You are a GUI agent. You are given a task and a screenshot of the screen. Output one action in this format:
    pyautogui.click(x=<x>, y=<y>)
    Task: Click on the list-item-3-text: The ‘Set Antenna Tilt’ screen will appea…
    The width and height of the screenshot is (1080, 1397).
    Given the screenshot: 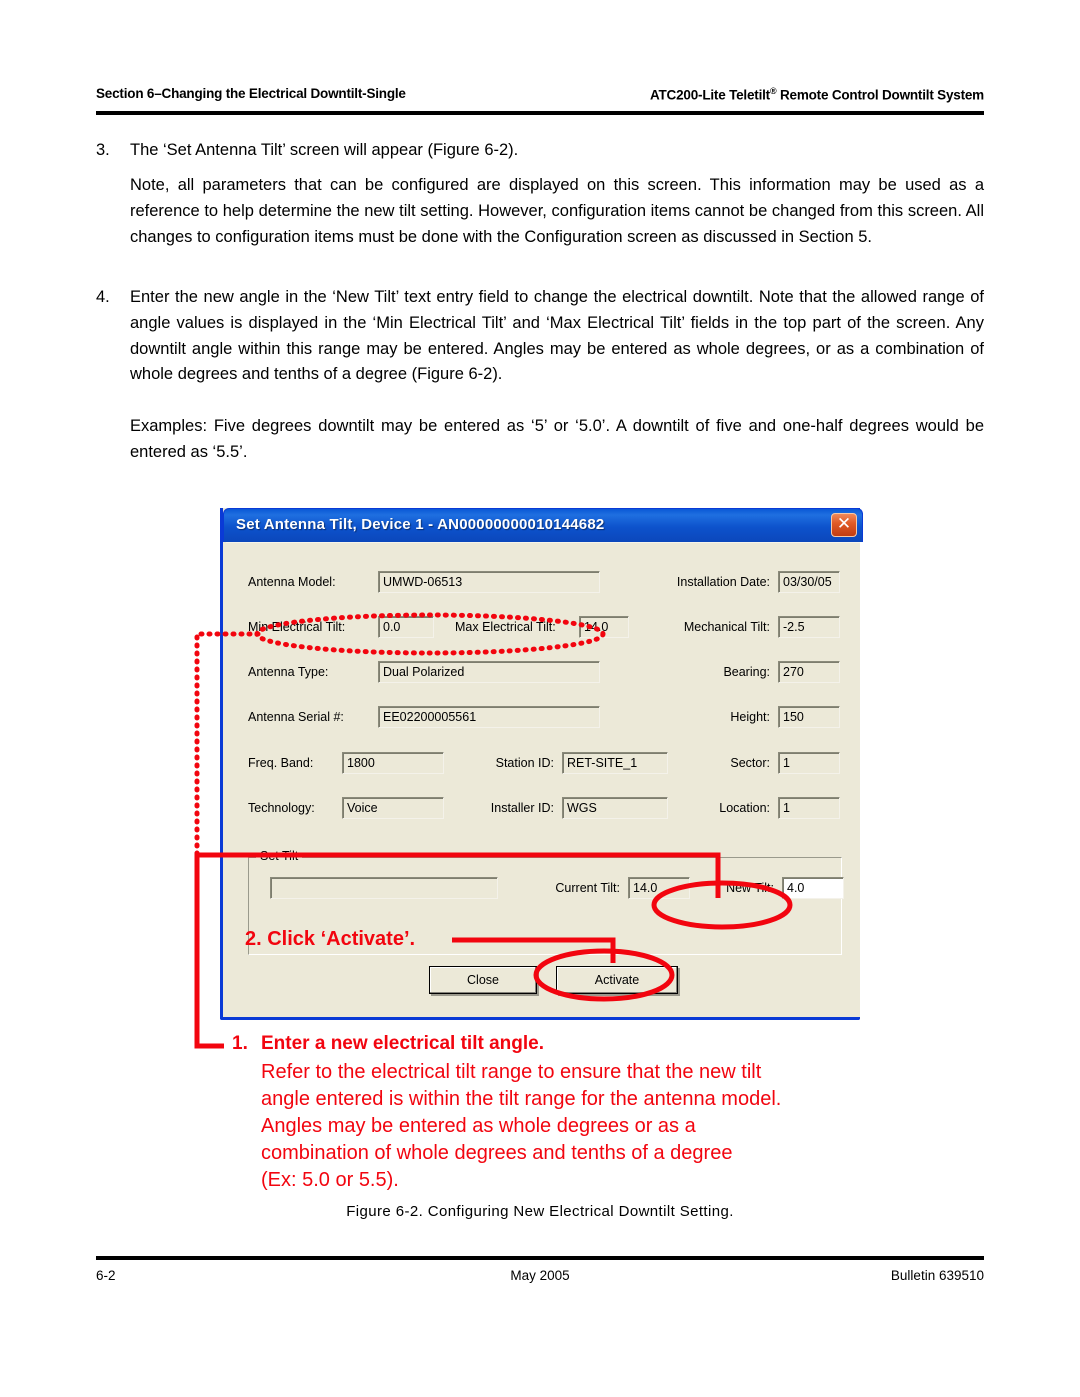 What is the action you would take?
    pyautogui.click(x=324, y=150)
    